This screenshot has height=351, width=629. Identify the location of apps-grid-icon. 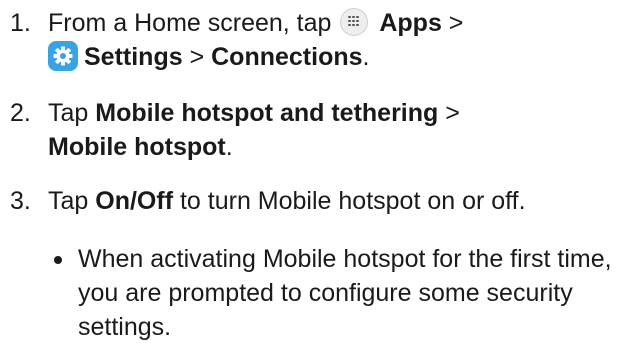
(354, 22).